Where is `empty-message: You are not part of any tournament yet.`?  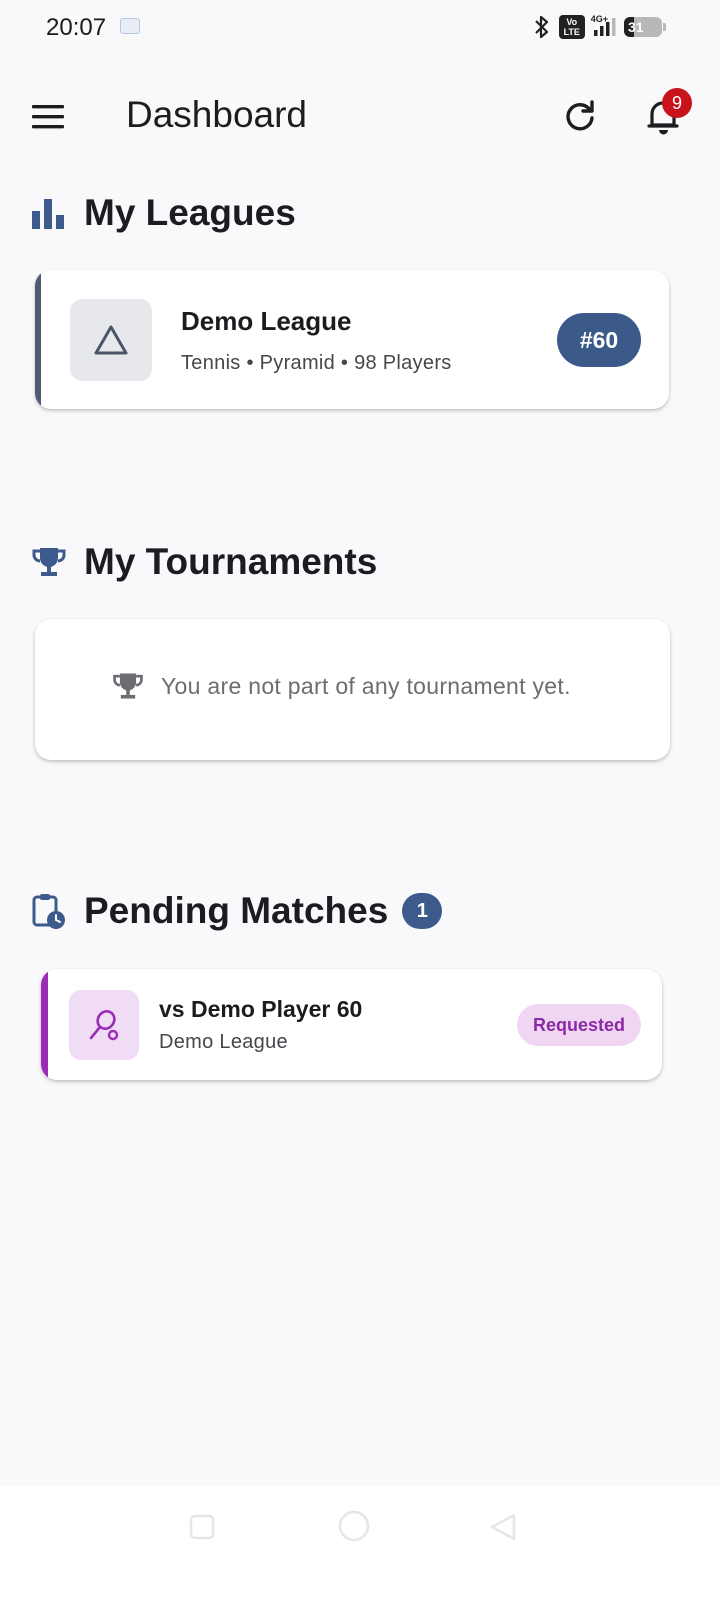 empty-message: You are not part of any tournament yet. is located at coordinates (366, 685).